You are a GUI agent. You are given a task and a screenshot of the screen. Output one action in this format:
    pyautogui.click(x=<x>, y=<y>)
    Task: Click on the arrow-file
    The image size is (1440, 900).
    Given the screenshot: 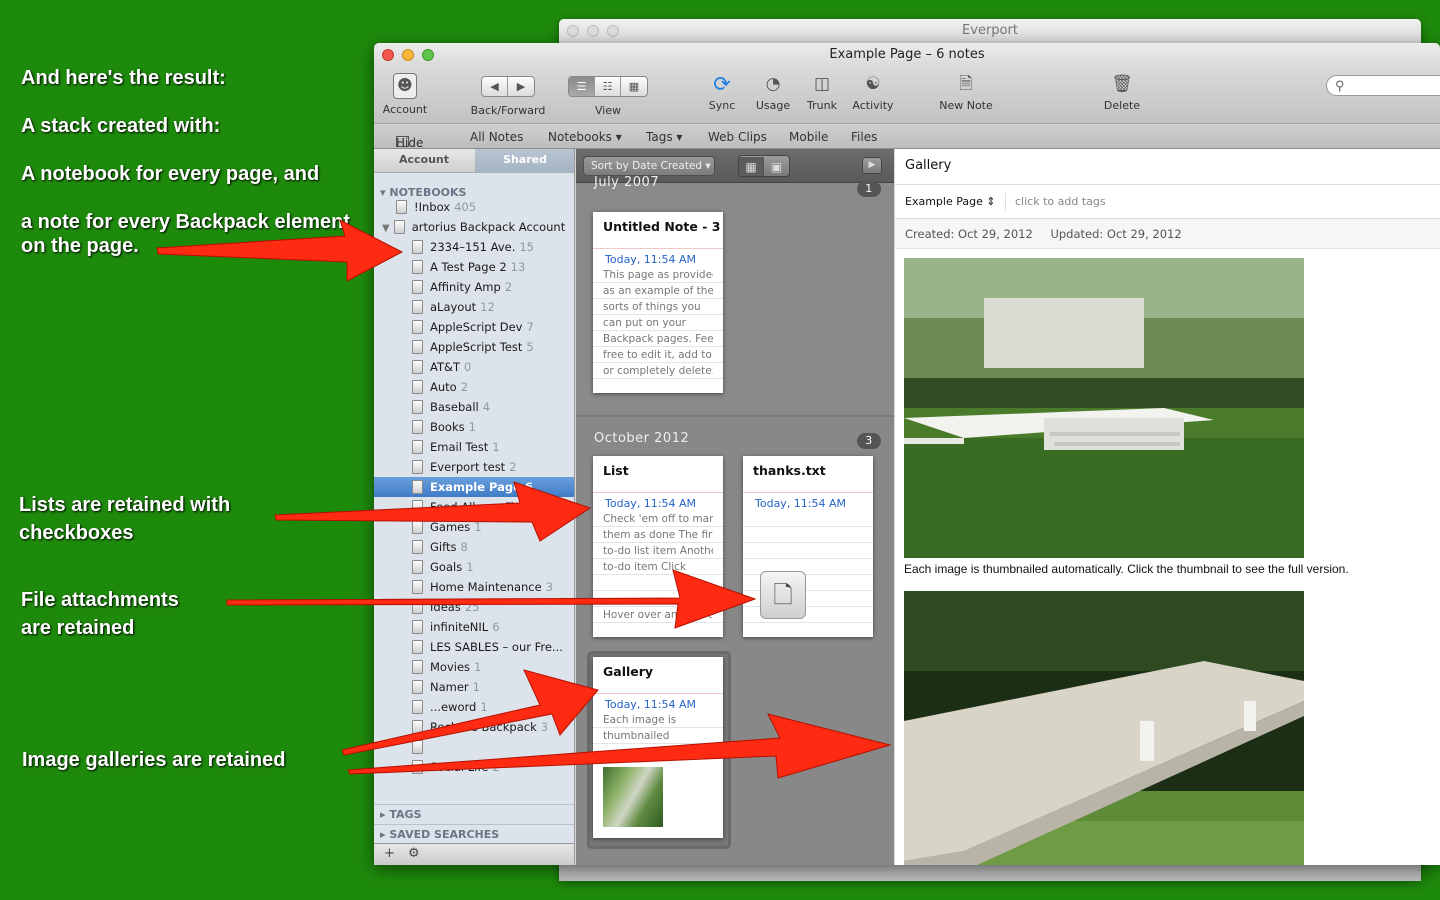 What is the action you would take?
    pyautogui.click(x=491, y=599)
    